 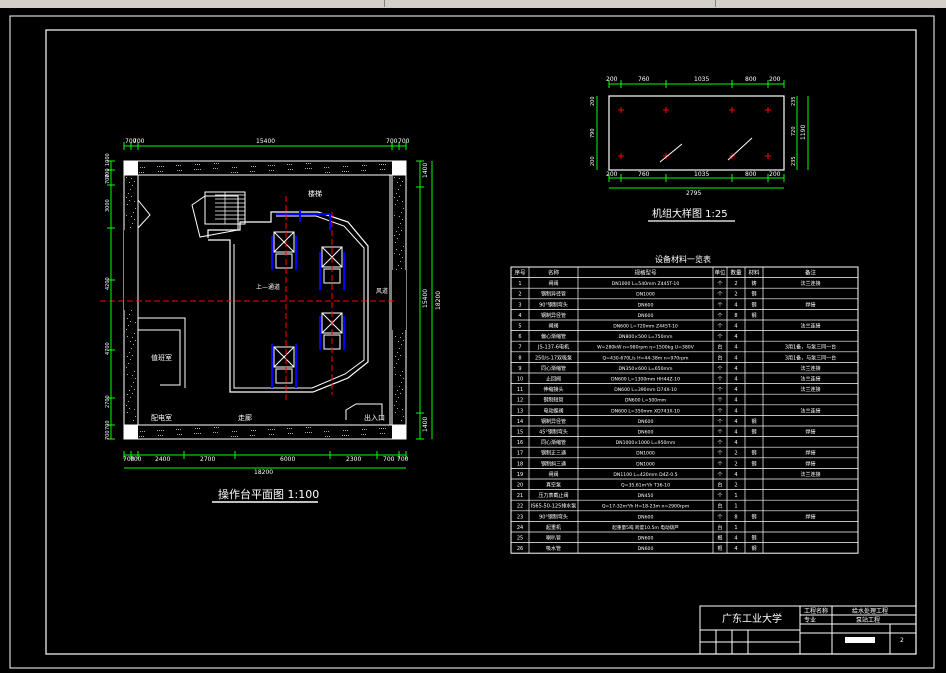 I want to click on title-block: 广东工业大学 工程名称 专业 给水处理工程 泵站工程 2, so click(x=808, y=630).